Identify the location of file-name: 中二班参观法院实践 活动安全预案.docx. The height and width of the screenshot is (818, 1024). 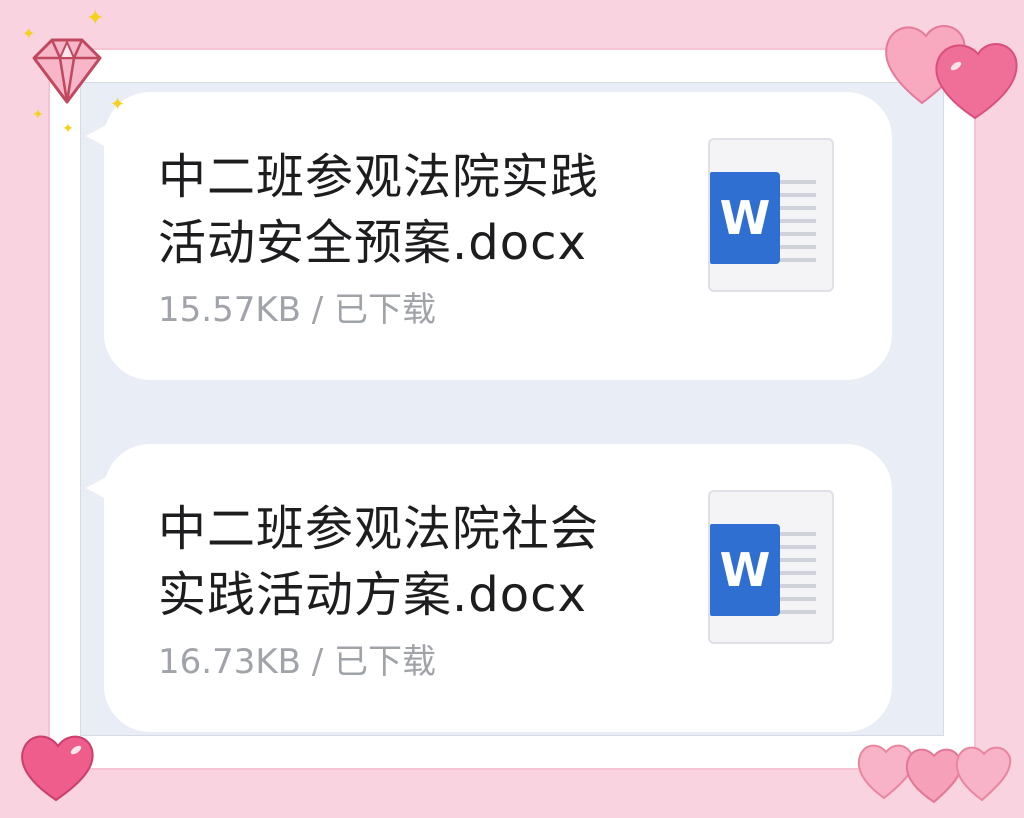
(408, 210).